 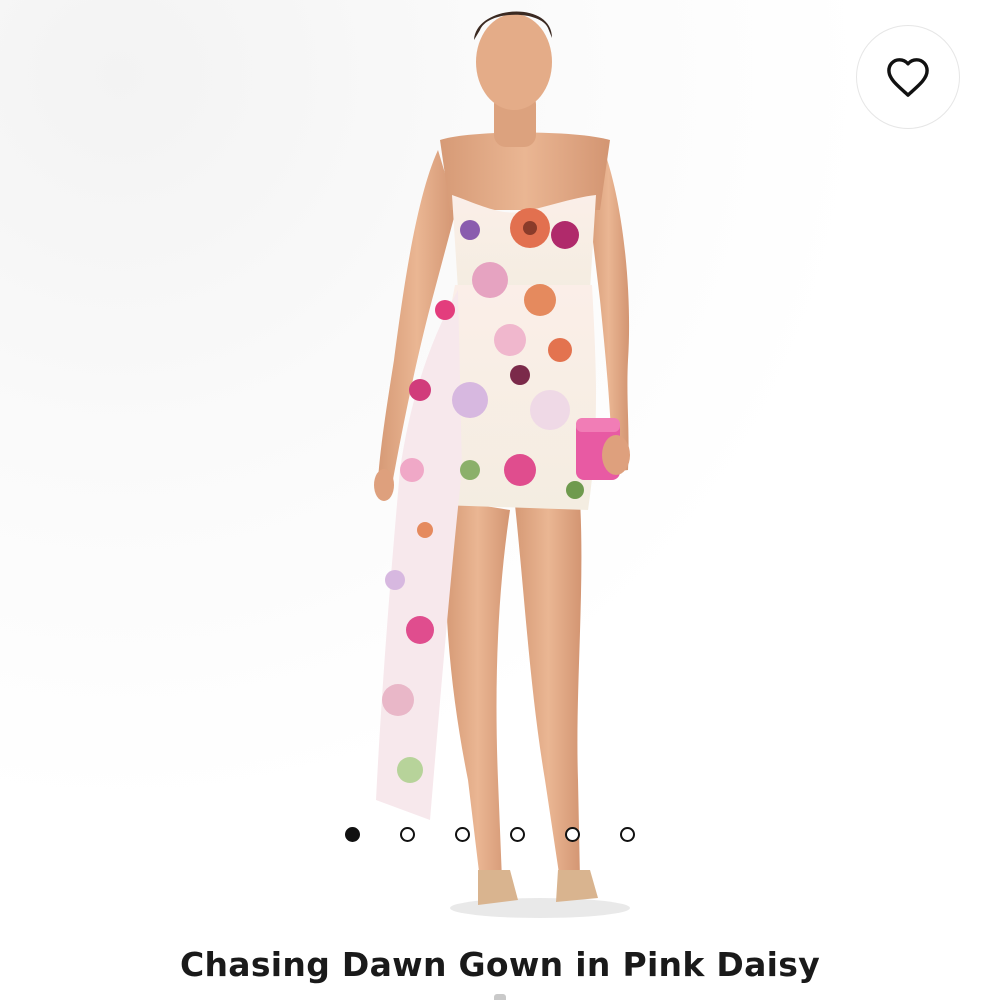 What do you see at coordinates (490, 834) in the screenshot?
I see `carousel-pagination` at bounding box center [490, 834].